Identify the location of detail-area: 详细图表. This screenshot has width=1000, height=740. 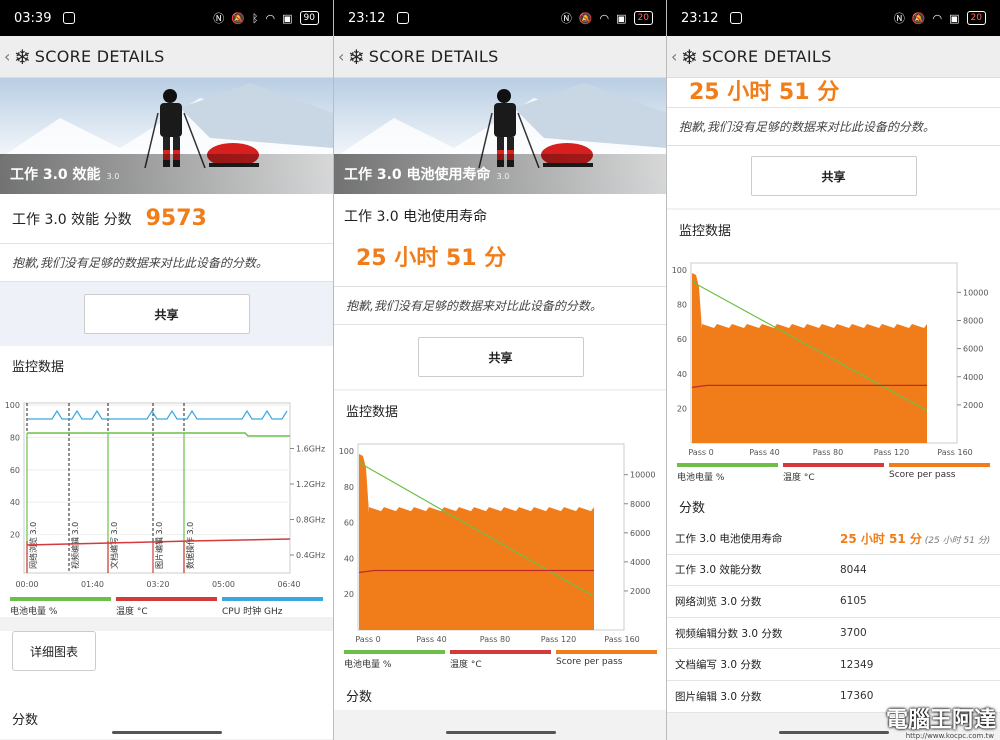
(166, 665).